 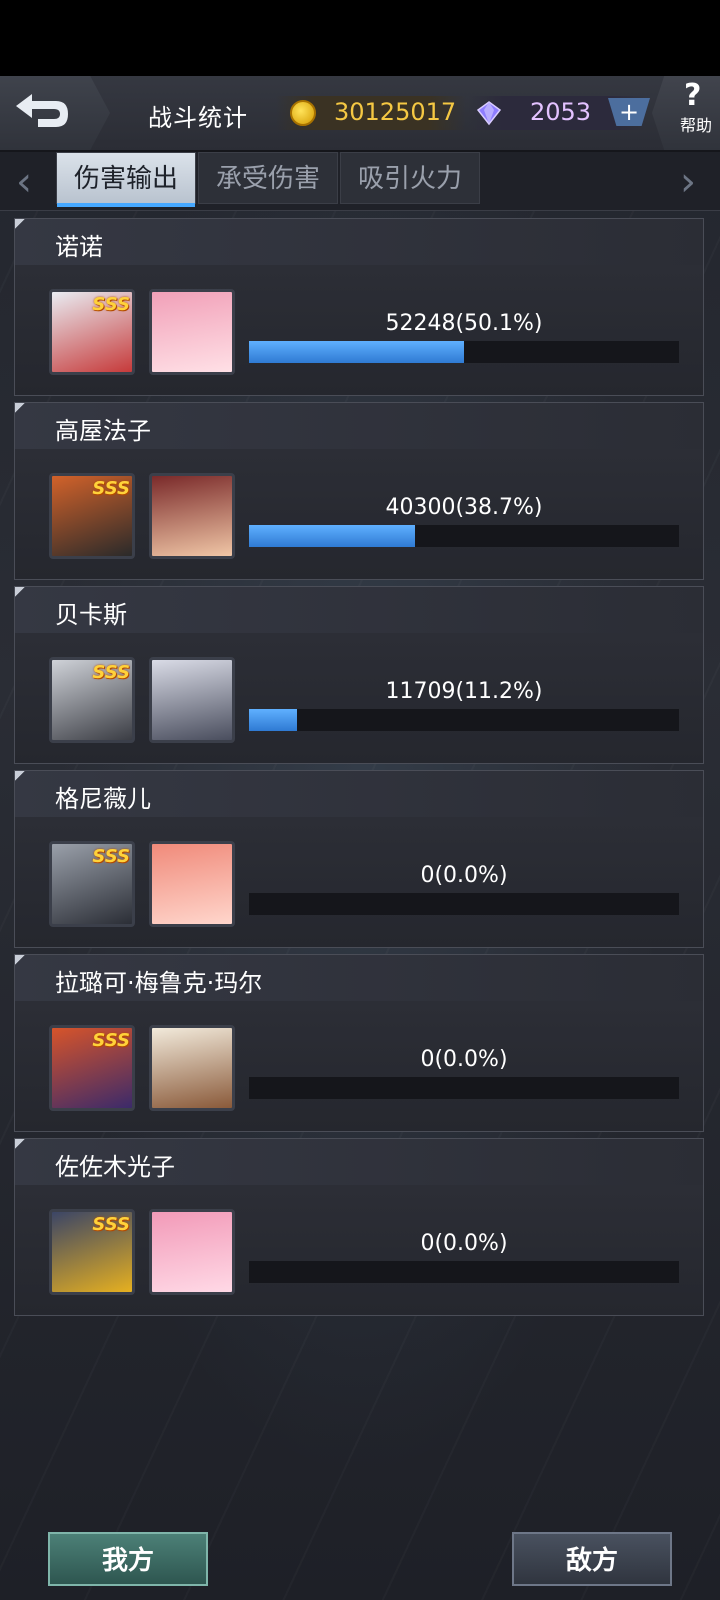 What do you see at coordinates (103, 799) in the screenshot?
I see `pilot-name: 格尼薇儿` at bounding box center [103, 799].